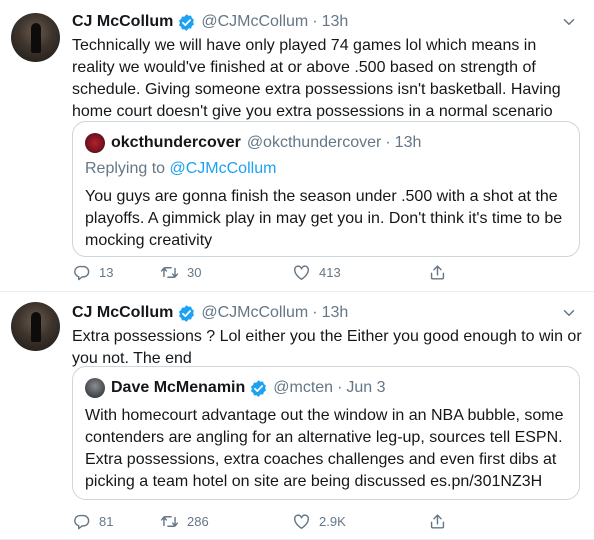 Image resolution: width=594 pixels, height=540 pixels. What do you see at coordinates (116, 272) in the screenshot?
I see `reply-button: 13` at bounding box center [116, 272].